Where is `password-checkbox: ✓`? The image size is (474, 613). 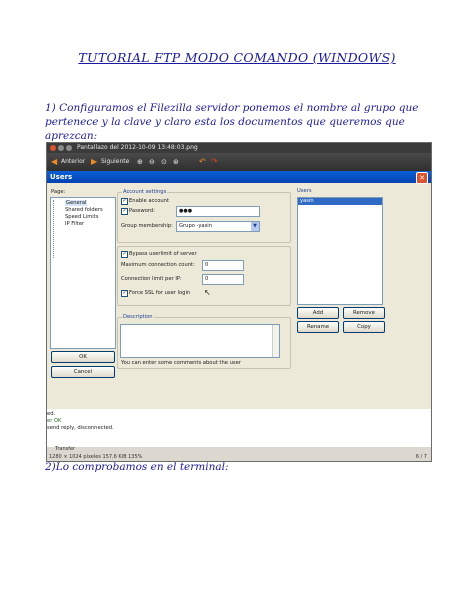
password-checkbox: ✓ is located at coordinates (124, 211).